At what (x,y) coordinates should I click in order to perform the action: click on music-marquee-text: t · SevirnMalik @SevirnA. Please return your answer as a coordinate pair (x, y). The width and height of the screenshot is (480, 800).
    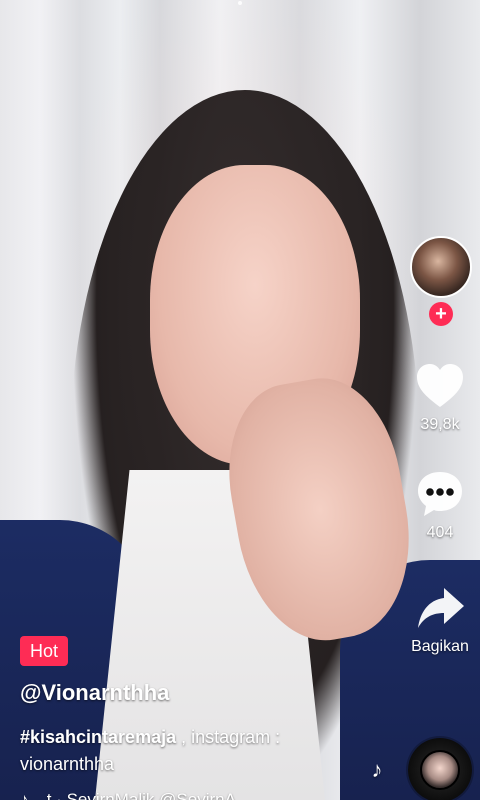
    Looking at the image, I should click on (141, 795).